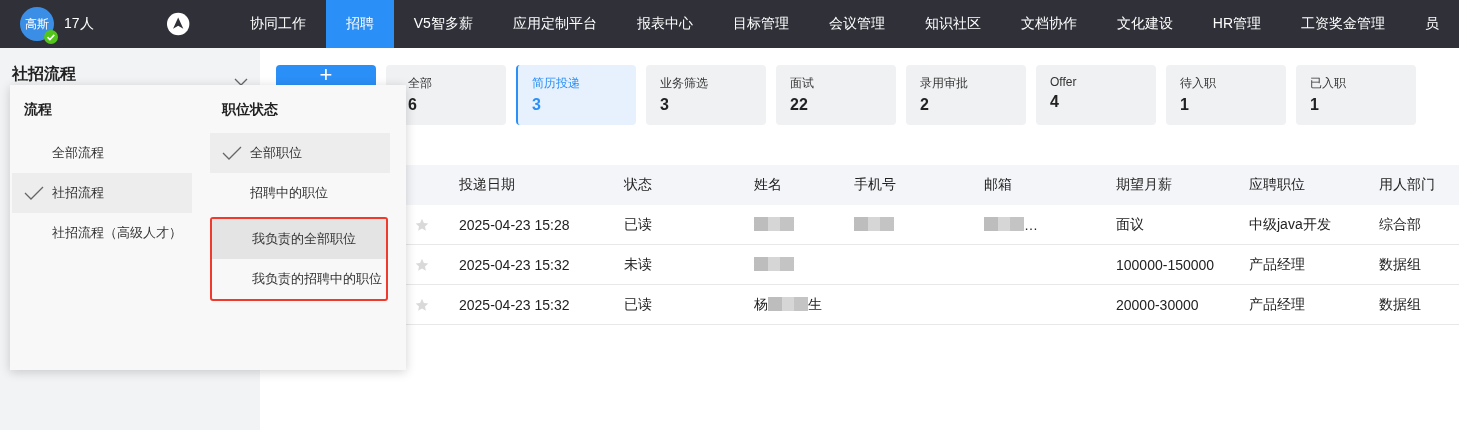 This screenshot has width=1459, height=430. I want to click on table-cell-text: 100000-150000, so click(1165, 264).